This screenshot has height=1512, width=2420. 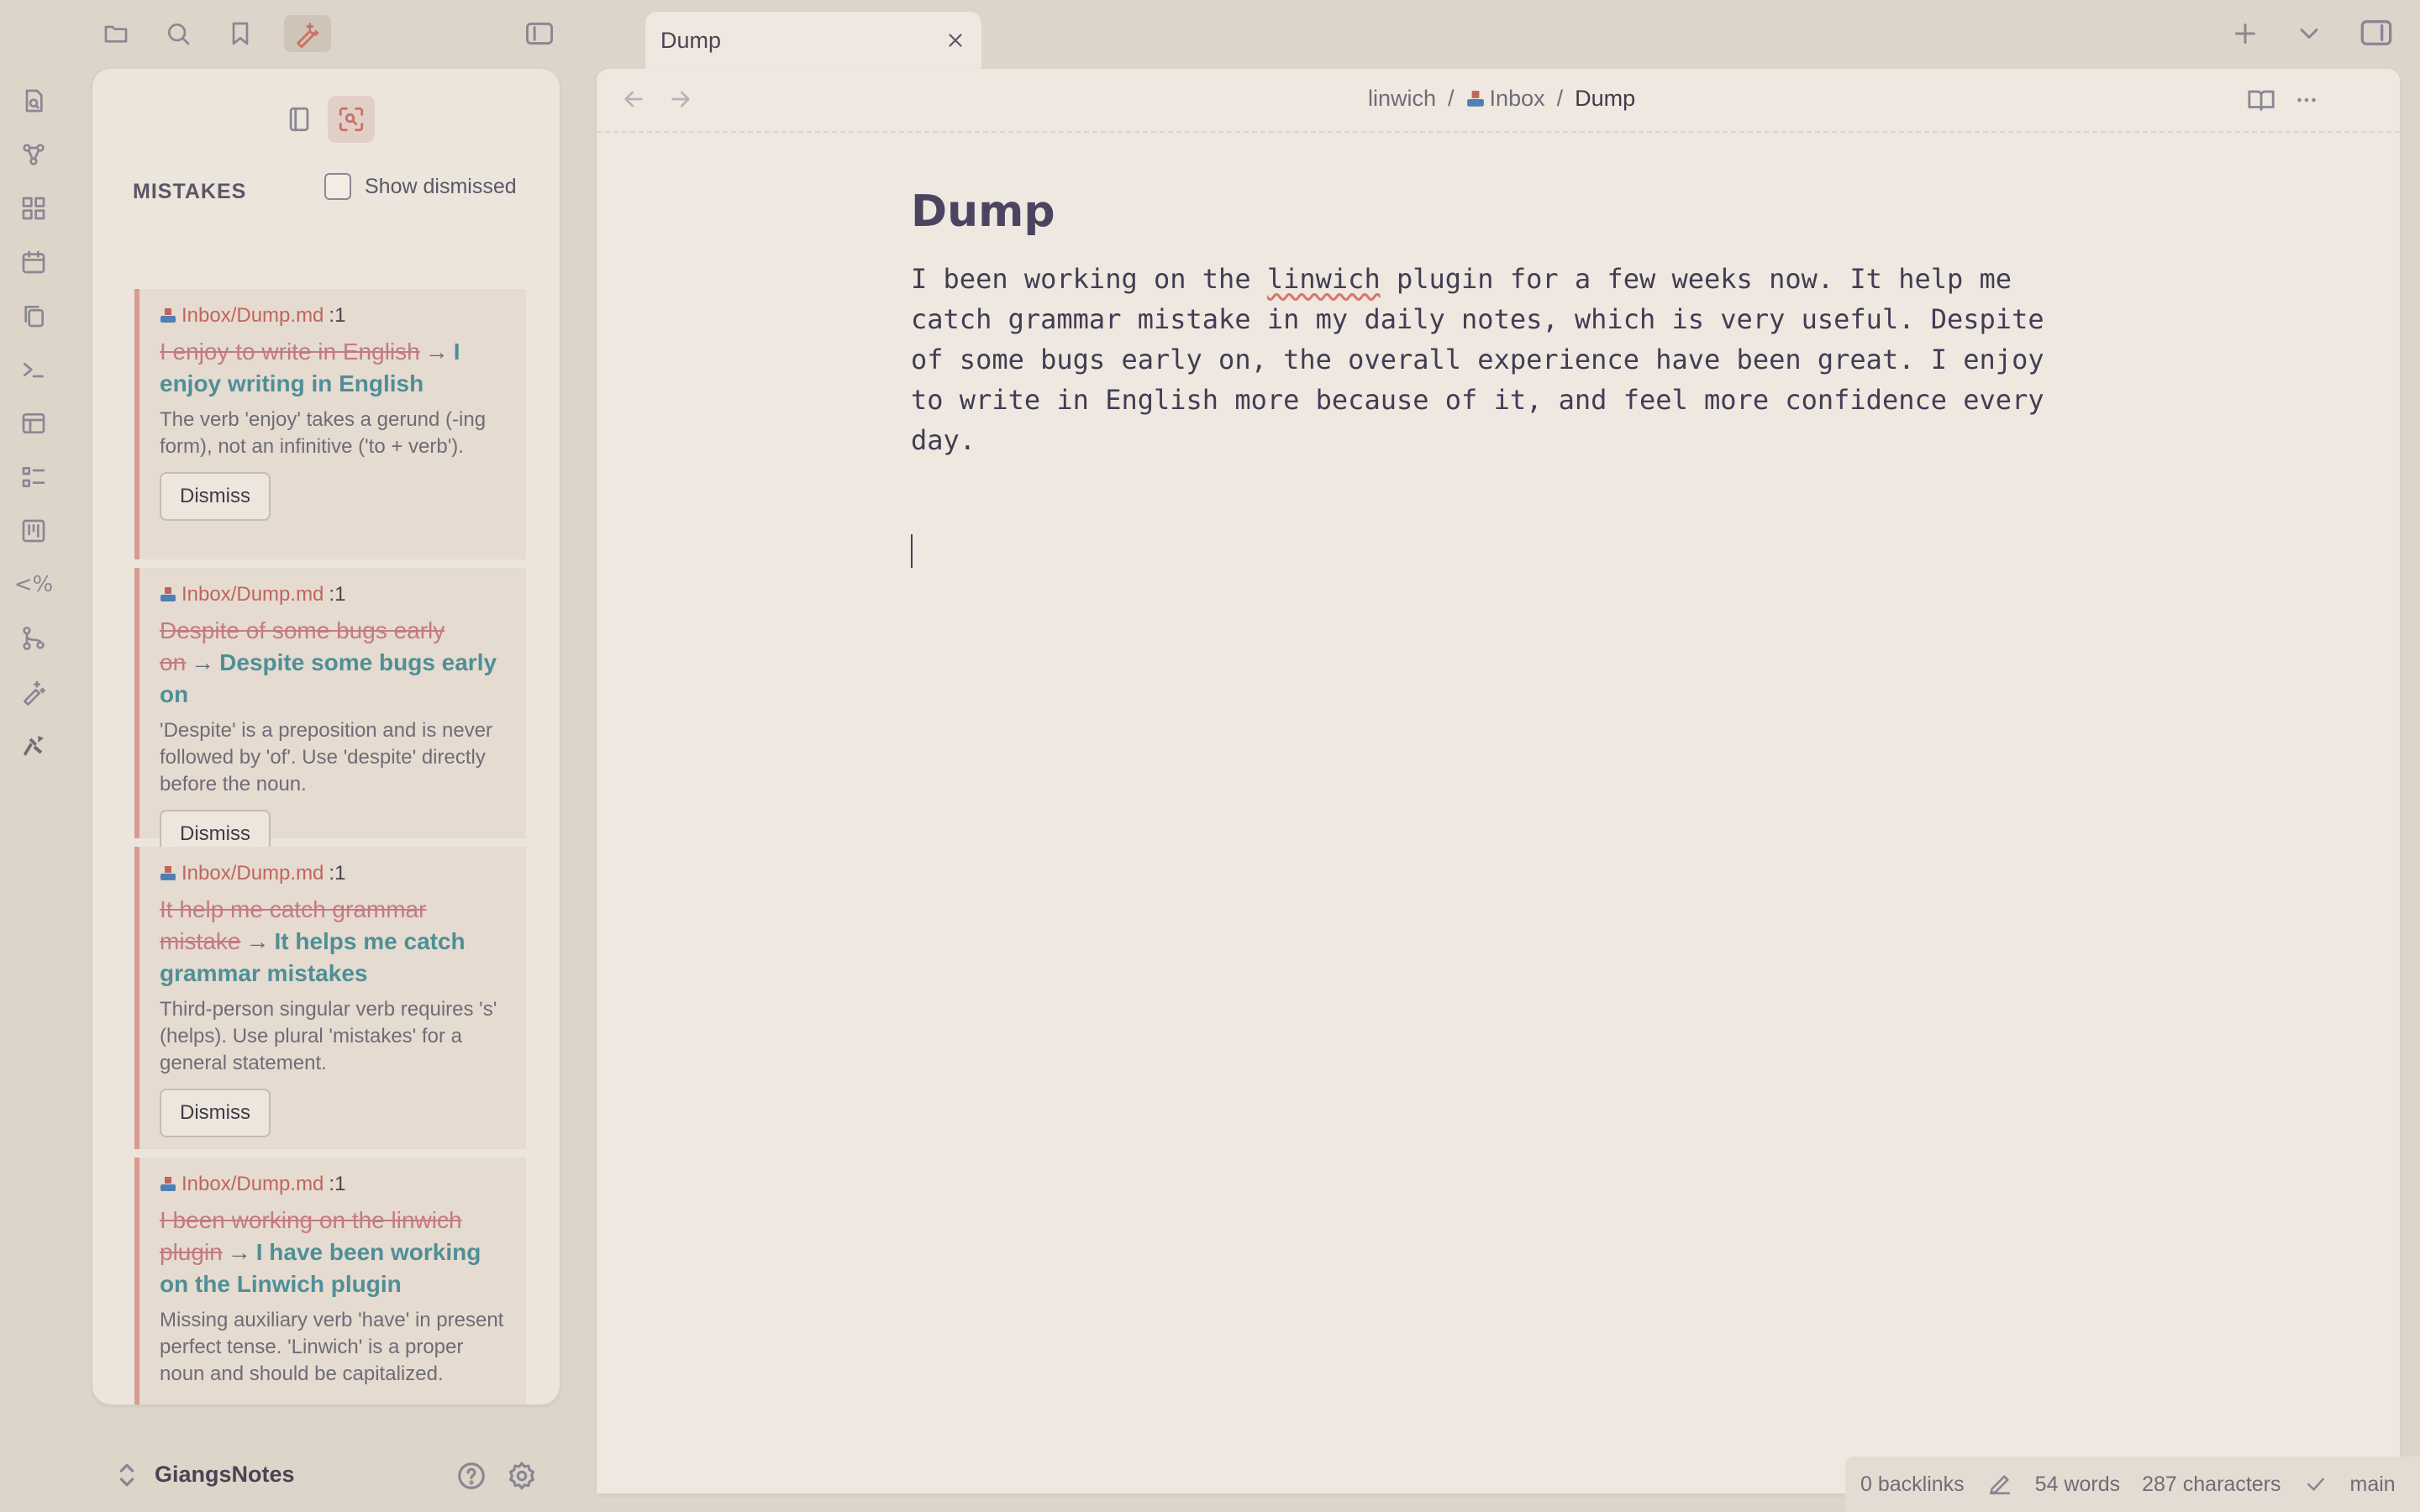 What do you see at coordinates (290, 352) in the screenshot?
I see `card-original: I enjoy to write in English` at bounding box center [290, 352].